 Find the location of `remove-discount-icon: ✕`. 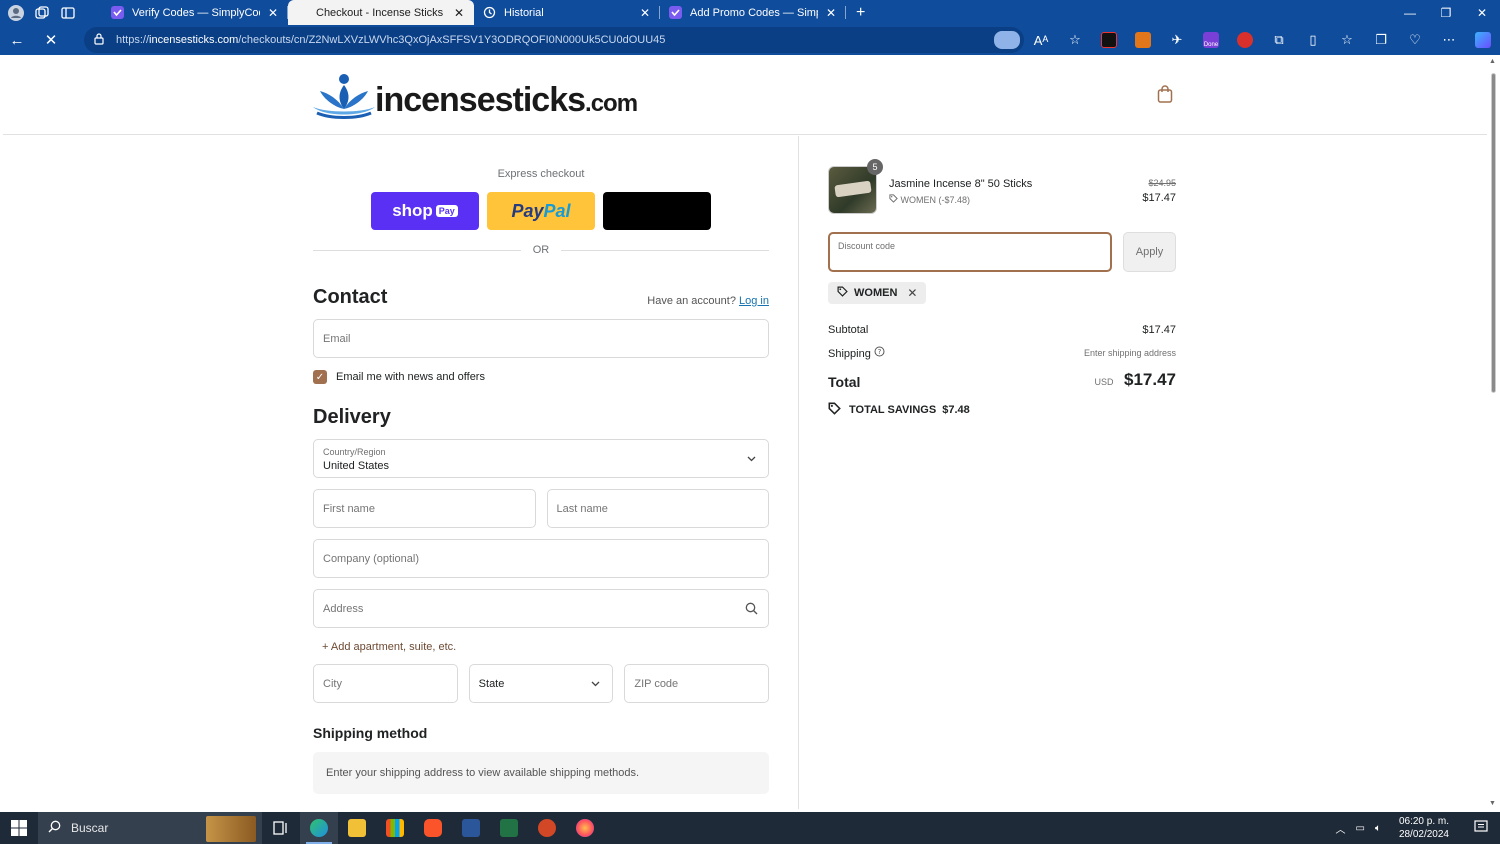

remove-discount-icon: ✕ is located at coordinates (912, 293).